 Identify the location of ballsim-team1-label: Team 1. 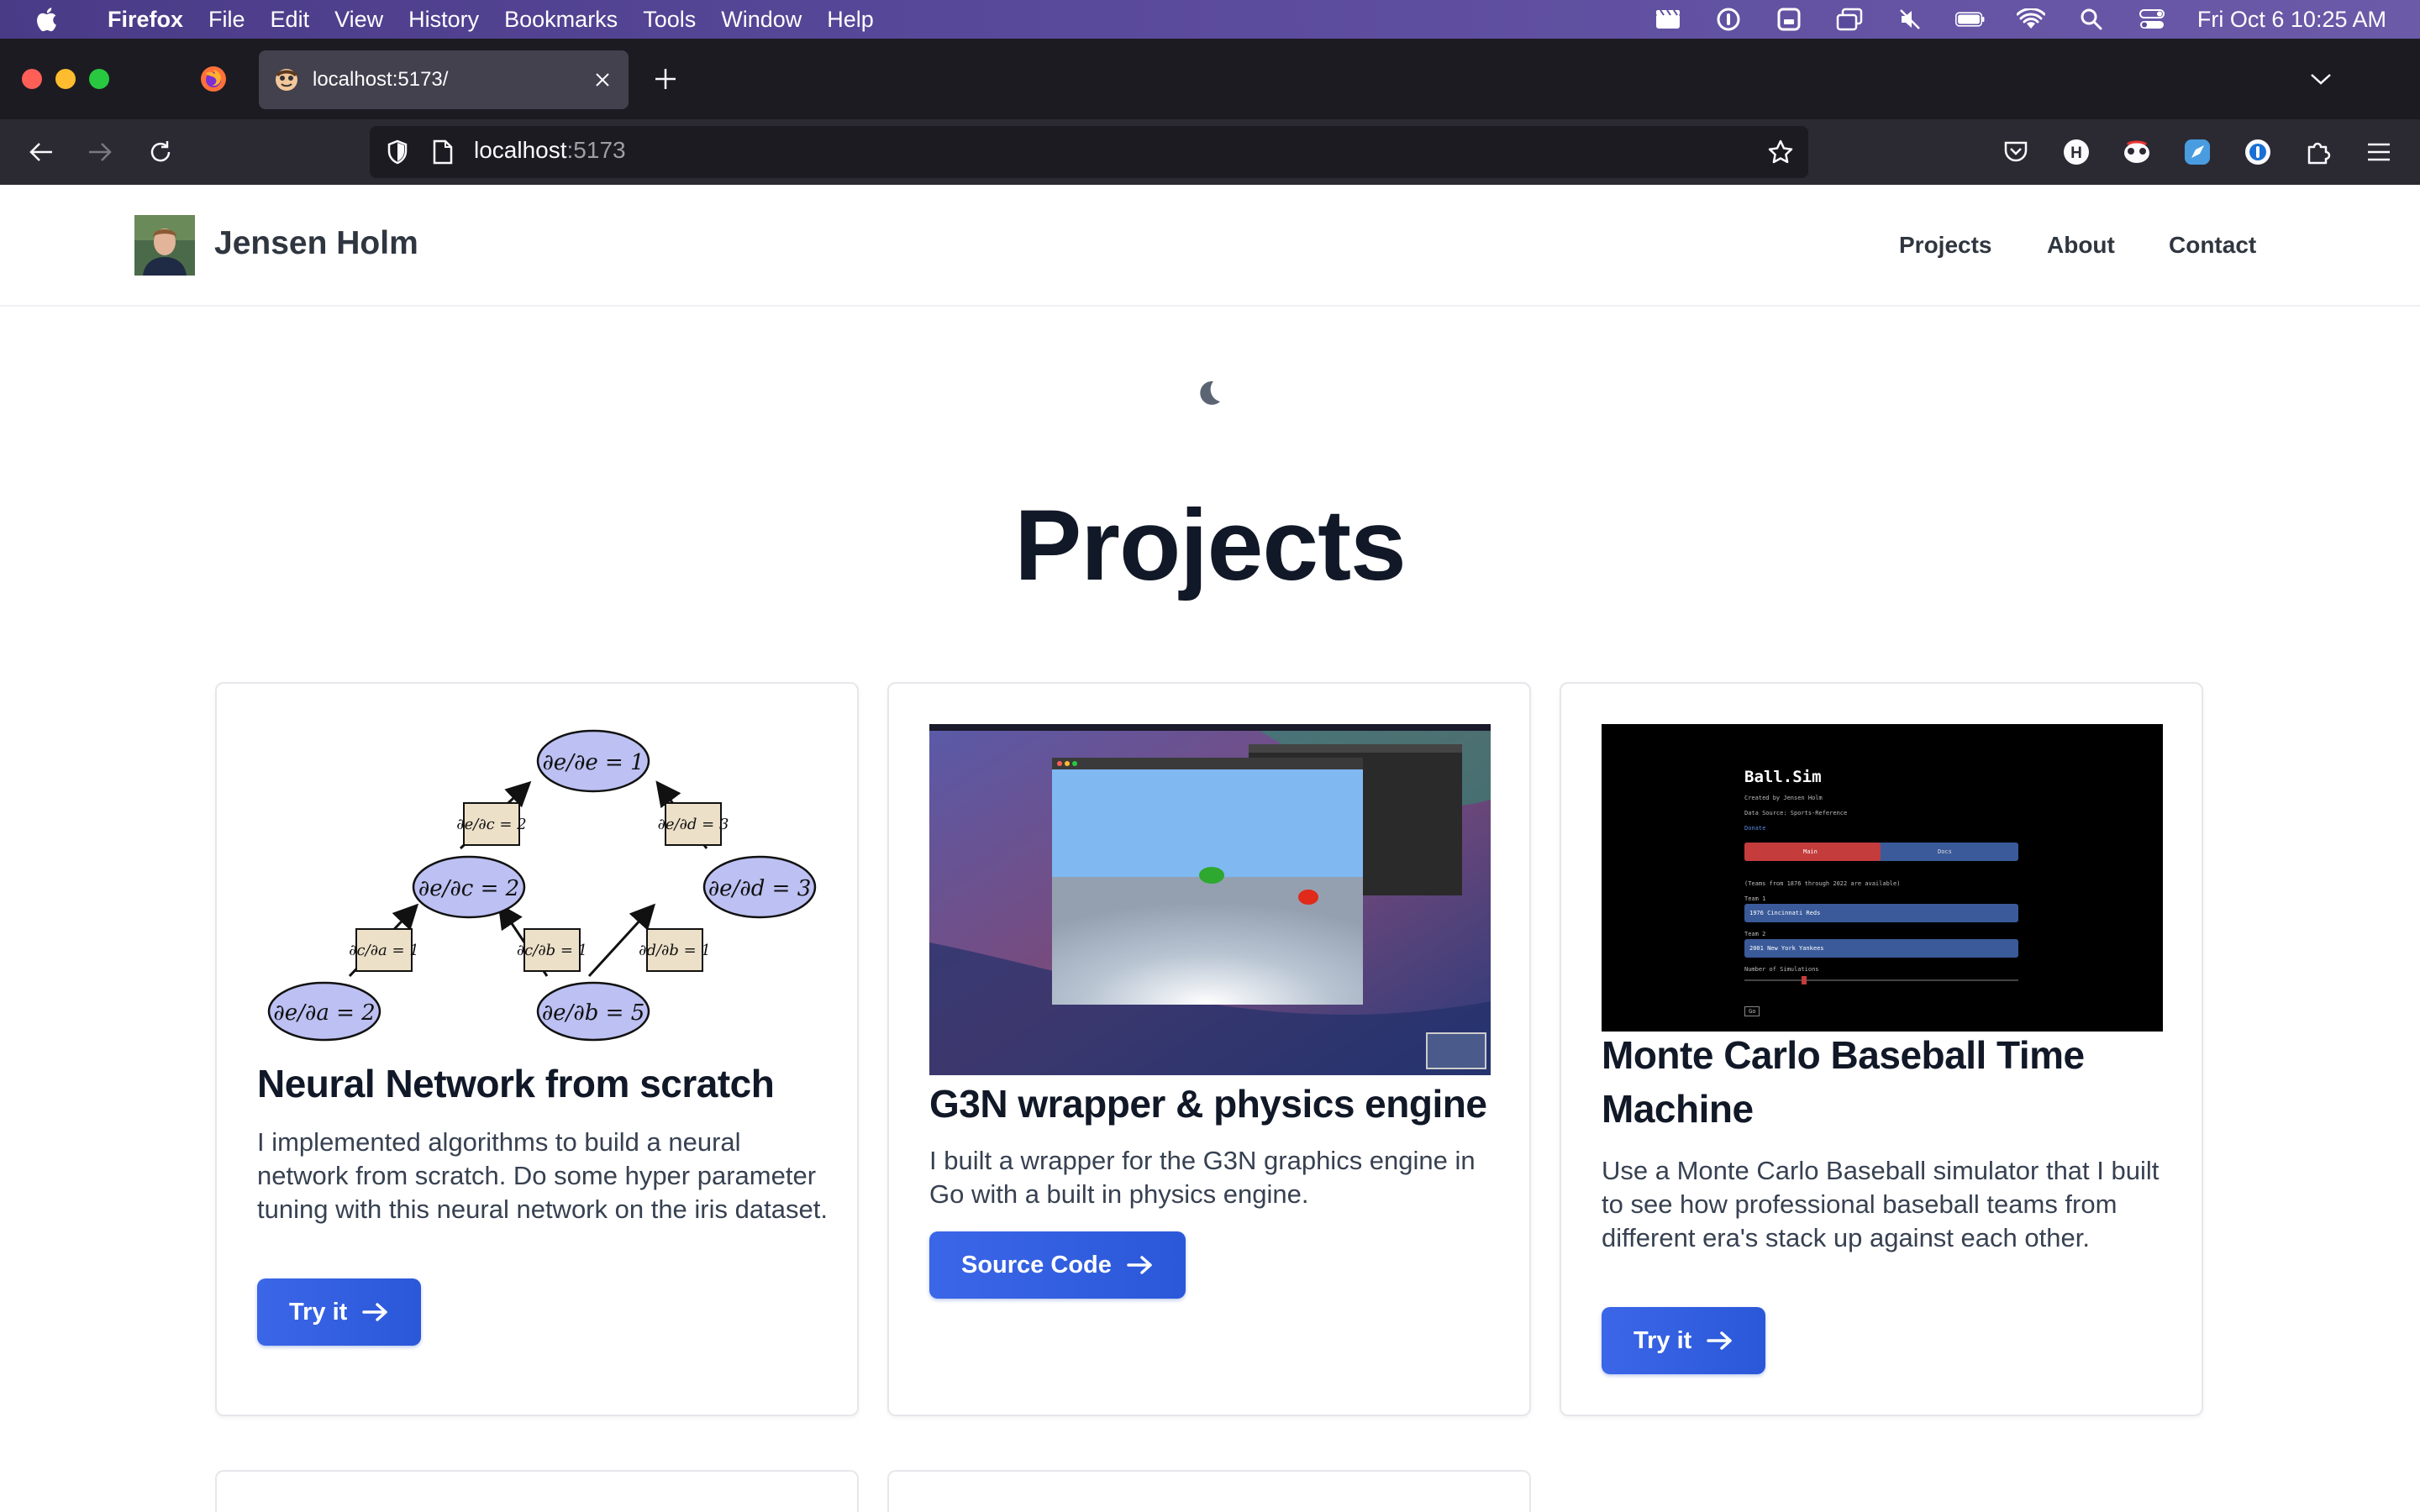
(1755, 898).